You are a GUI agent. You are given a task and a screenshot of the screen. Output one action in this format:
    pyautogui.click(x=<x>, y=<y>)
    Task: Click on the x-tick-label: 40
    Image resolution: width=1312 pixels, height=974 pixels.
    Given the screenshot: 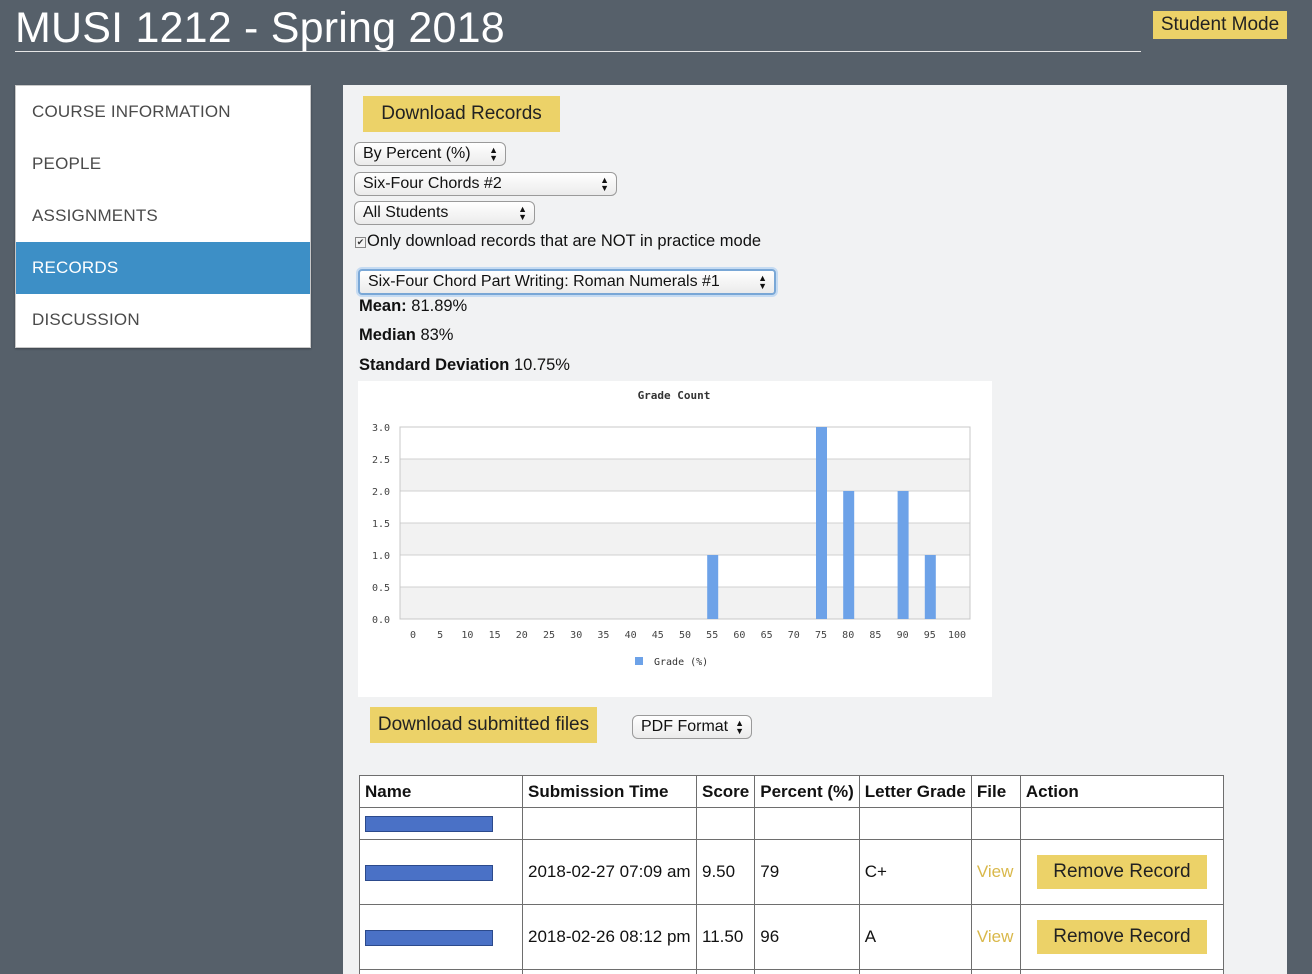 What is the action you would take?
    pyautogui.click(x=631, y=635)
    